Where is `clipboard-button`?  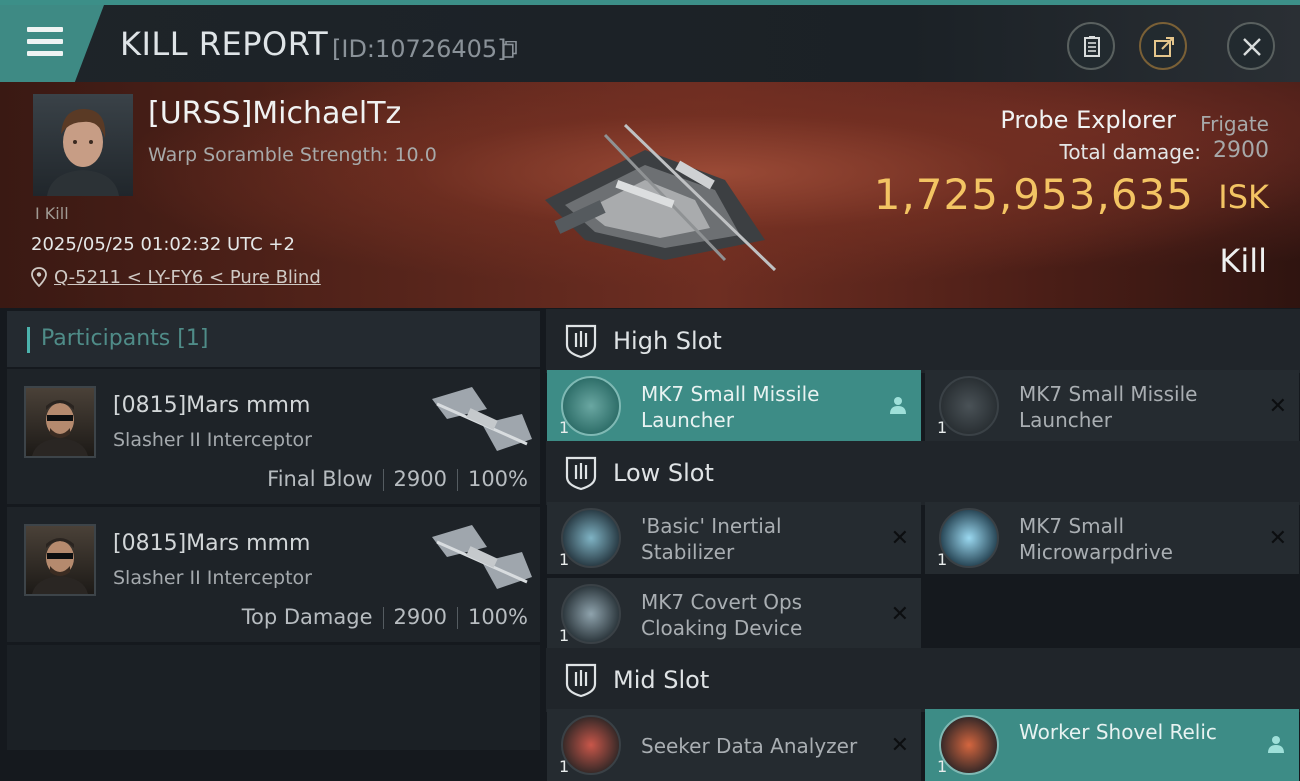 clipboard-button is located at coordinates (1091, 46).